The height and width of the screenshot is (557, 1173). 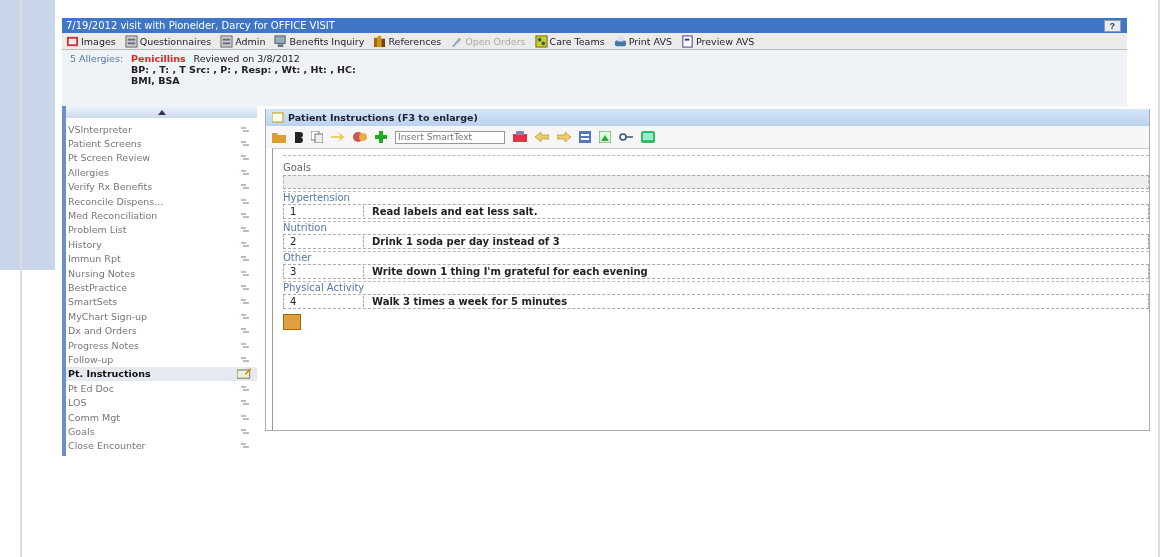 What do you see at coordinates (168, 41) in the screenshot?
I see `toolbar-button: Questionnaires` at bounding box center [168, 41].